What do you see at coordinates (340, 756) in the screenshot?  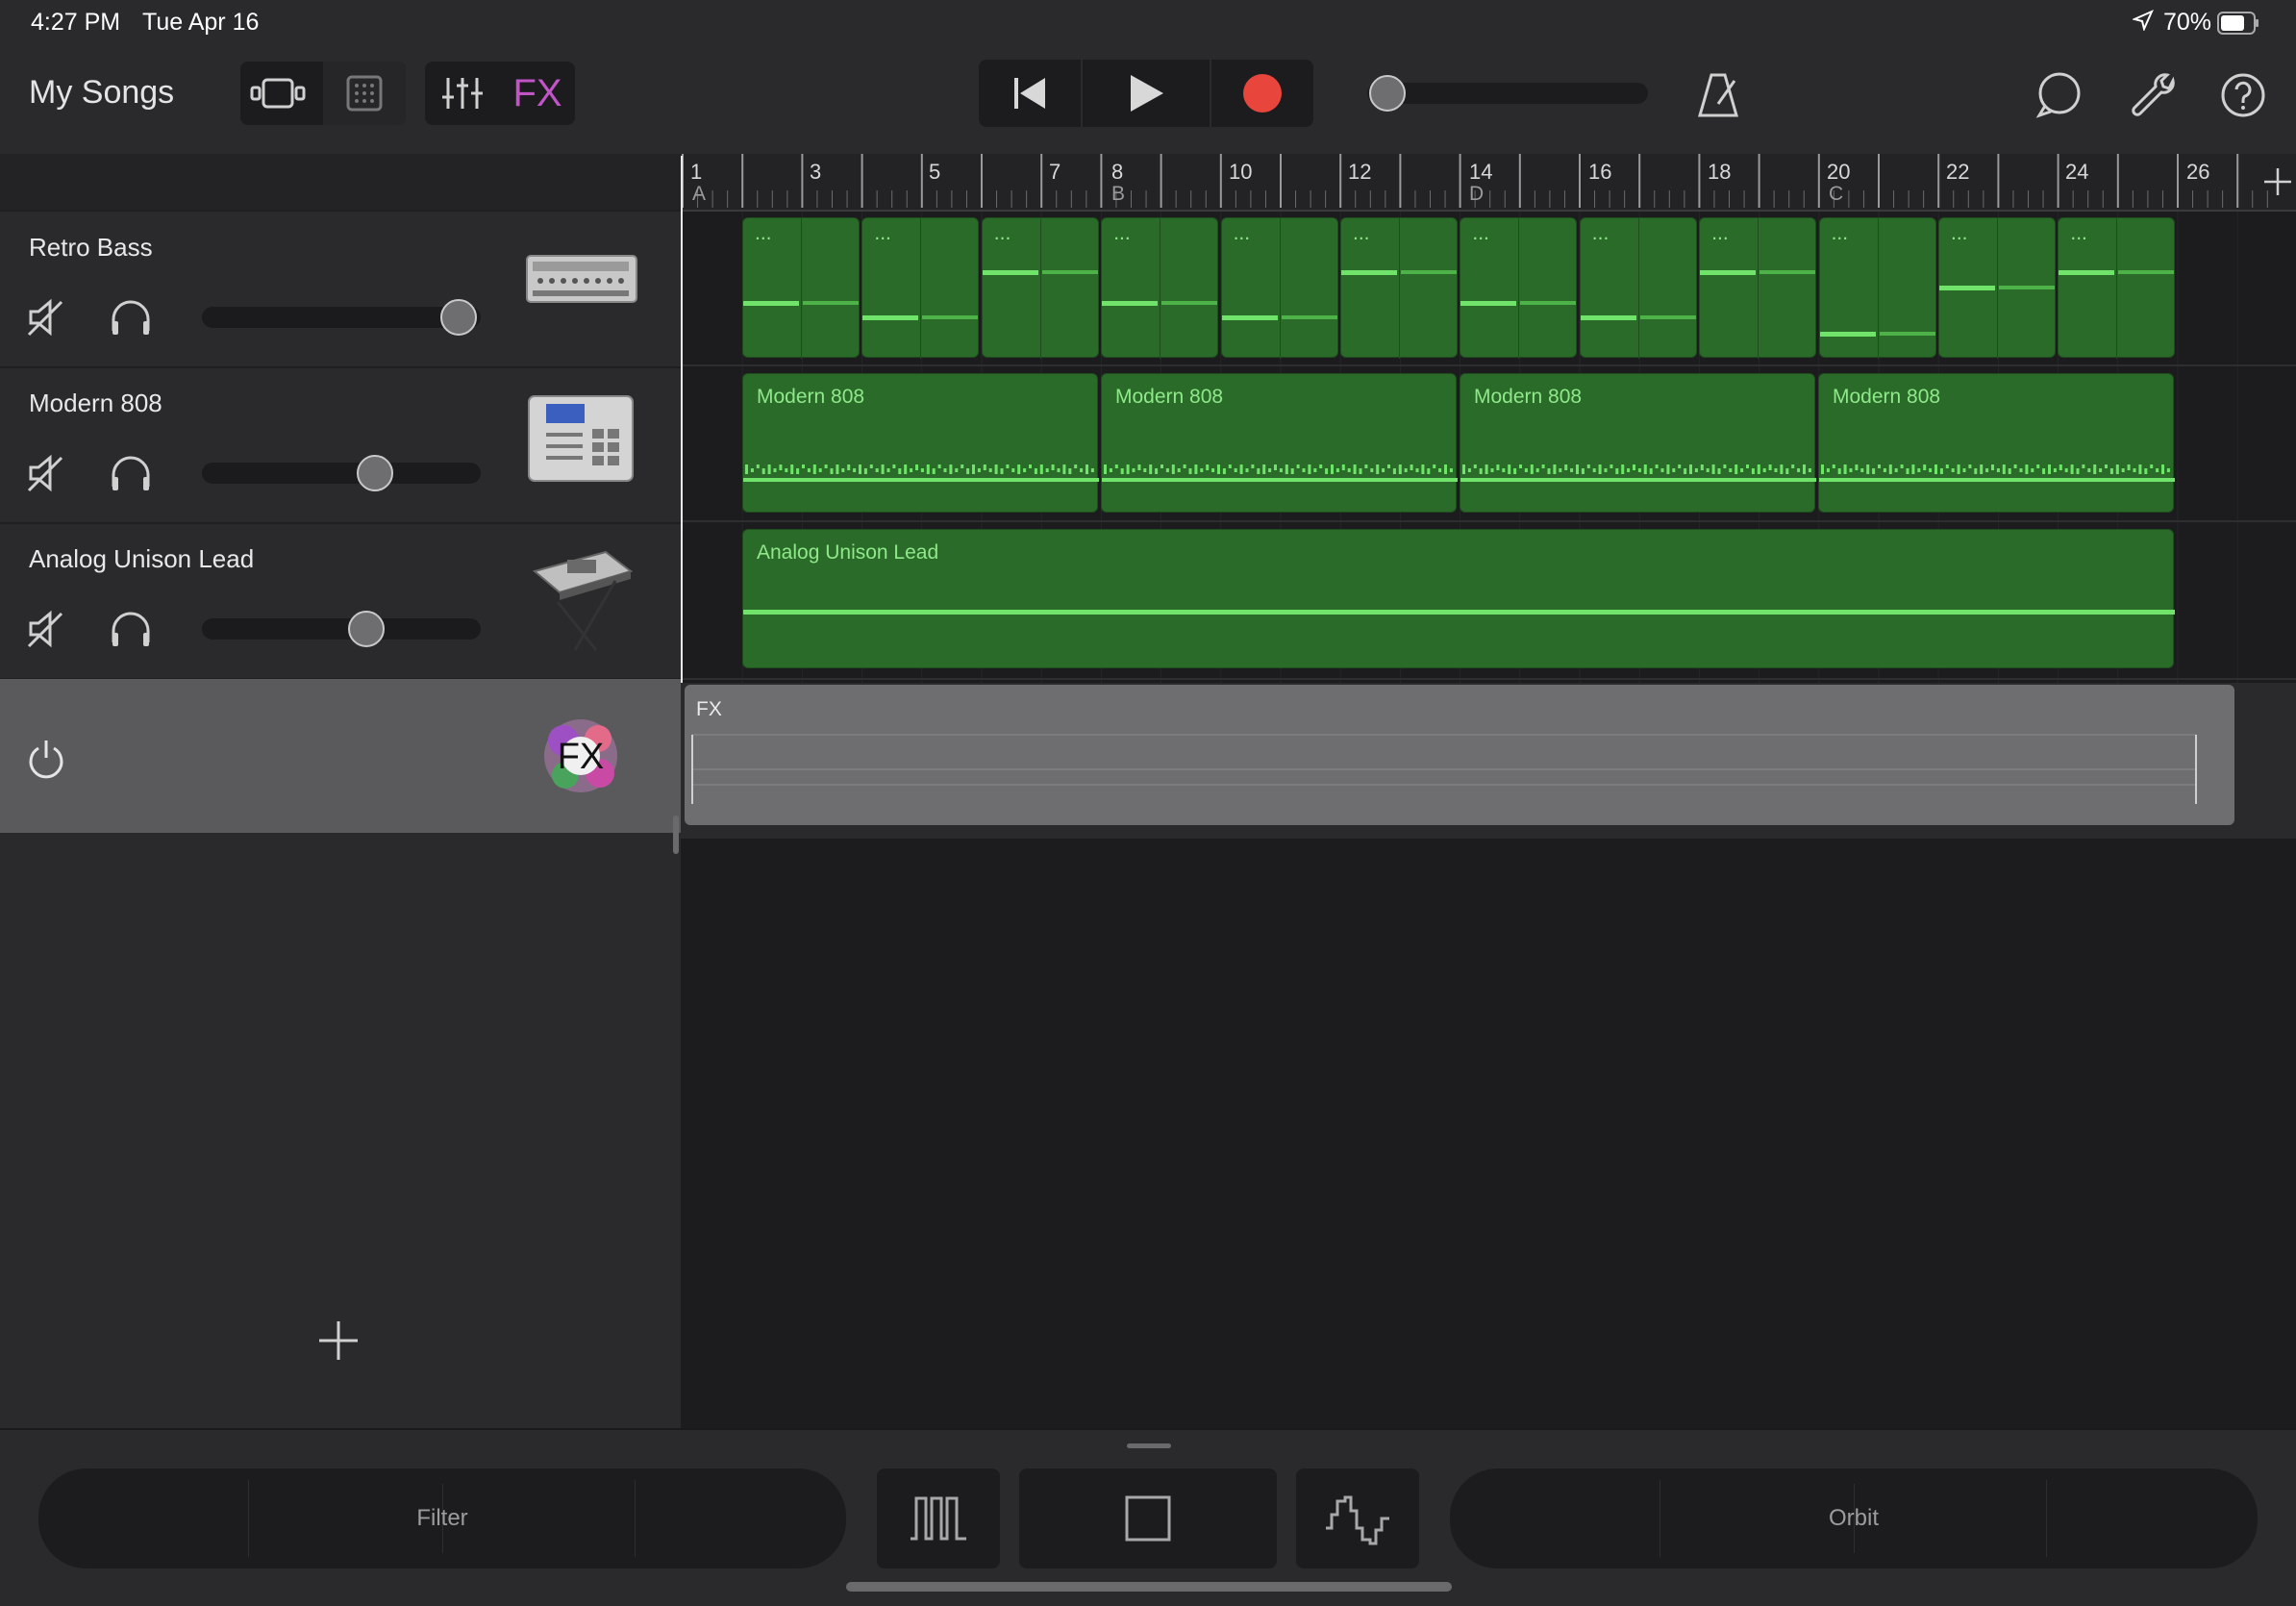 I see `fx-track-header: FX` at bounding box center [340, 756].